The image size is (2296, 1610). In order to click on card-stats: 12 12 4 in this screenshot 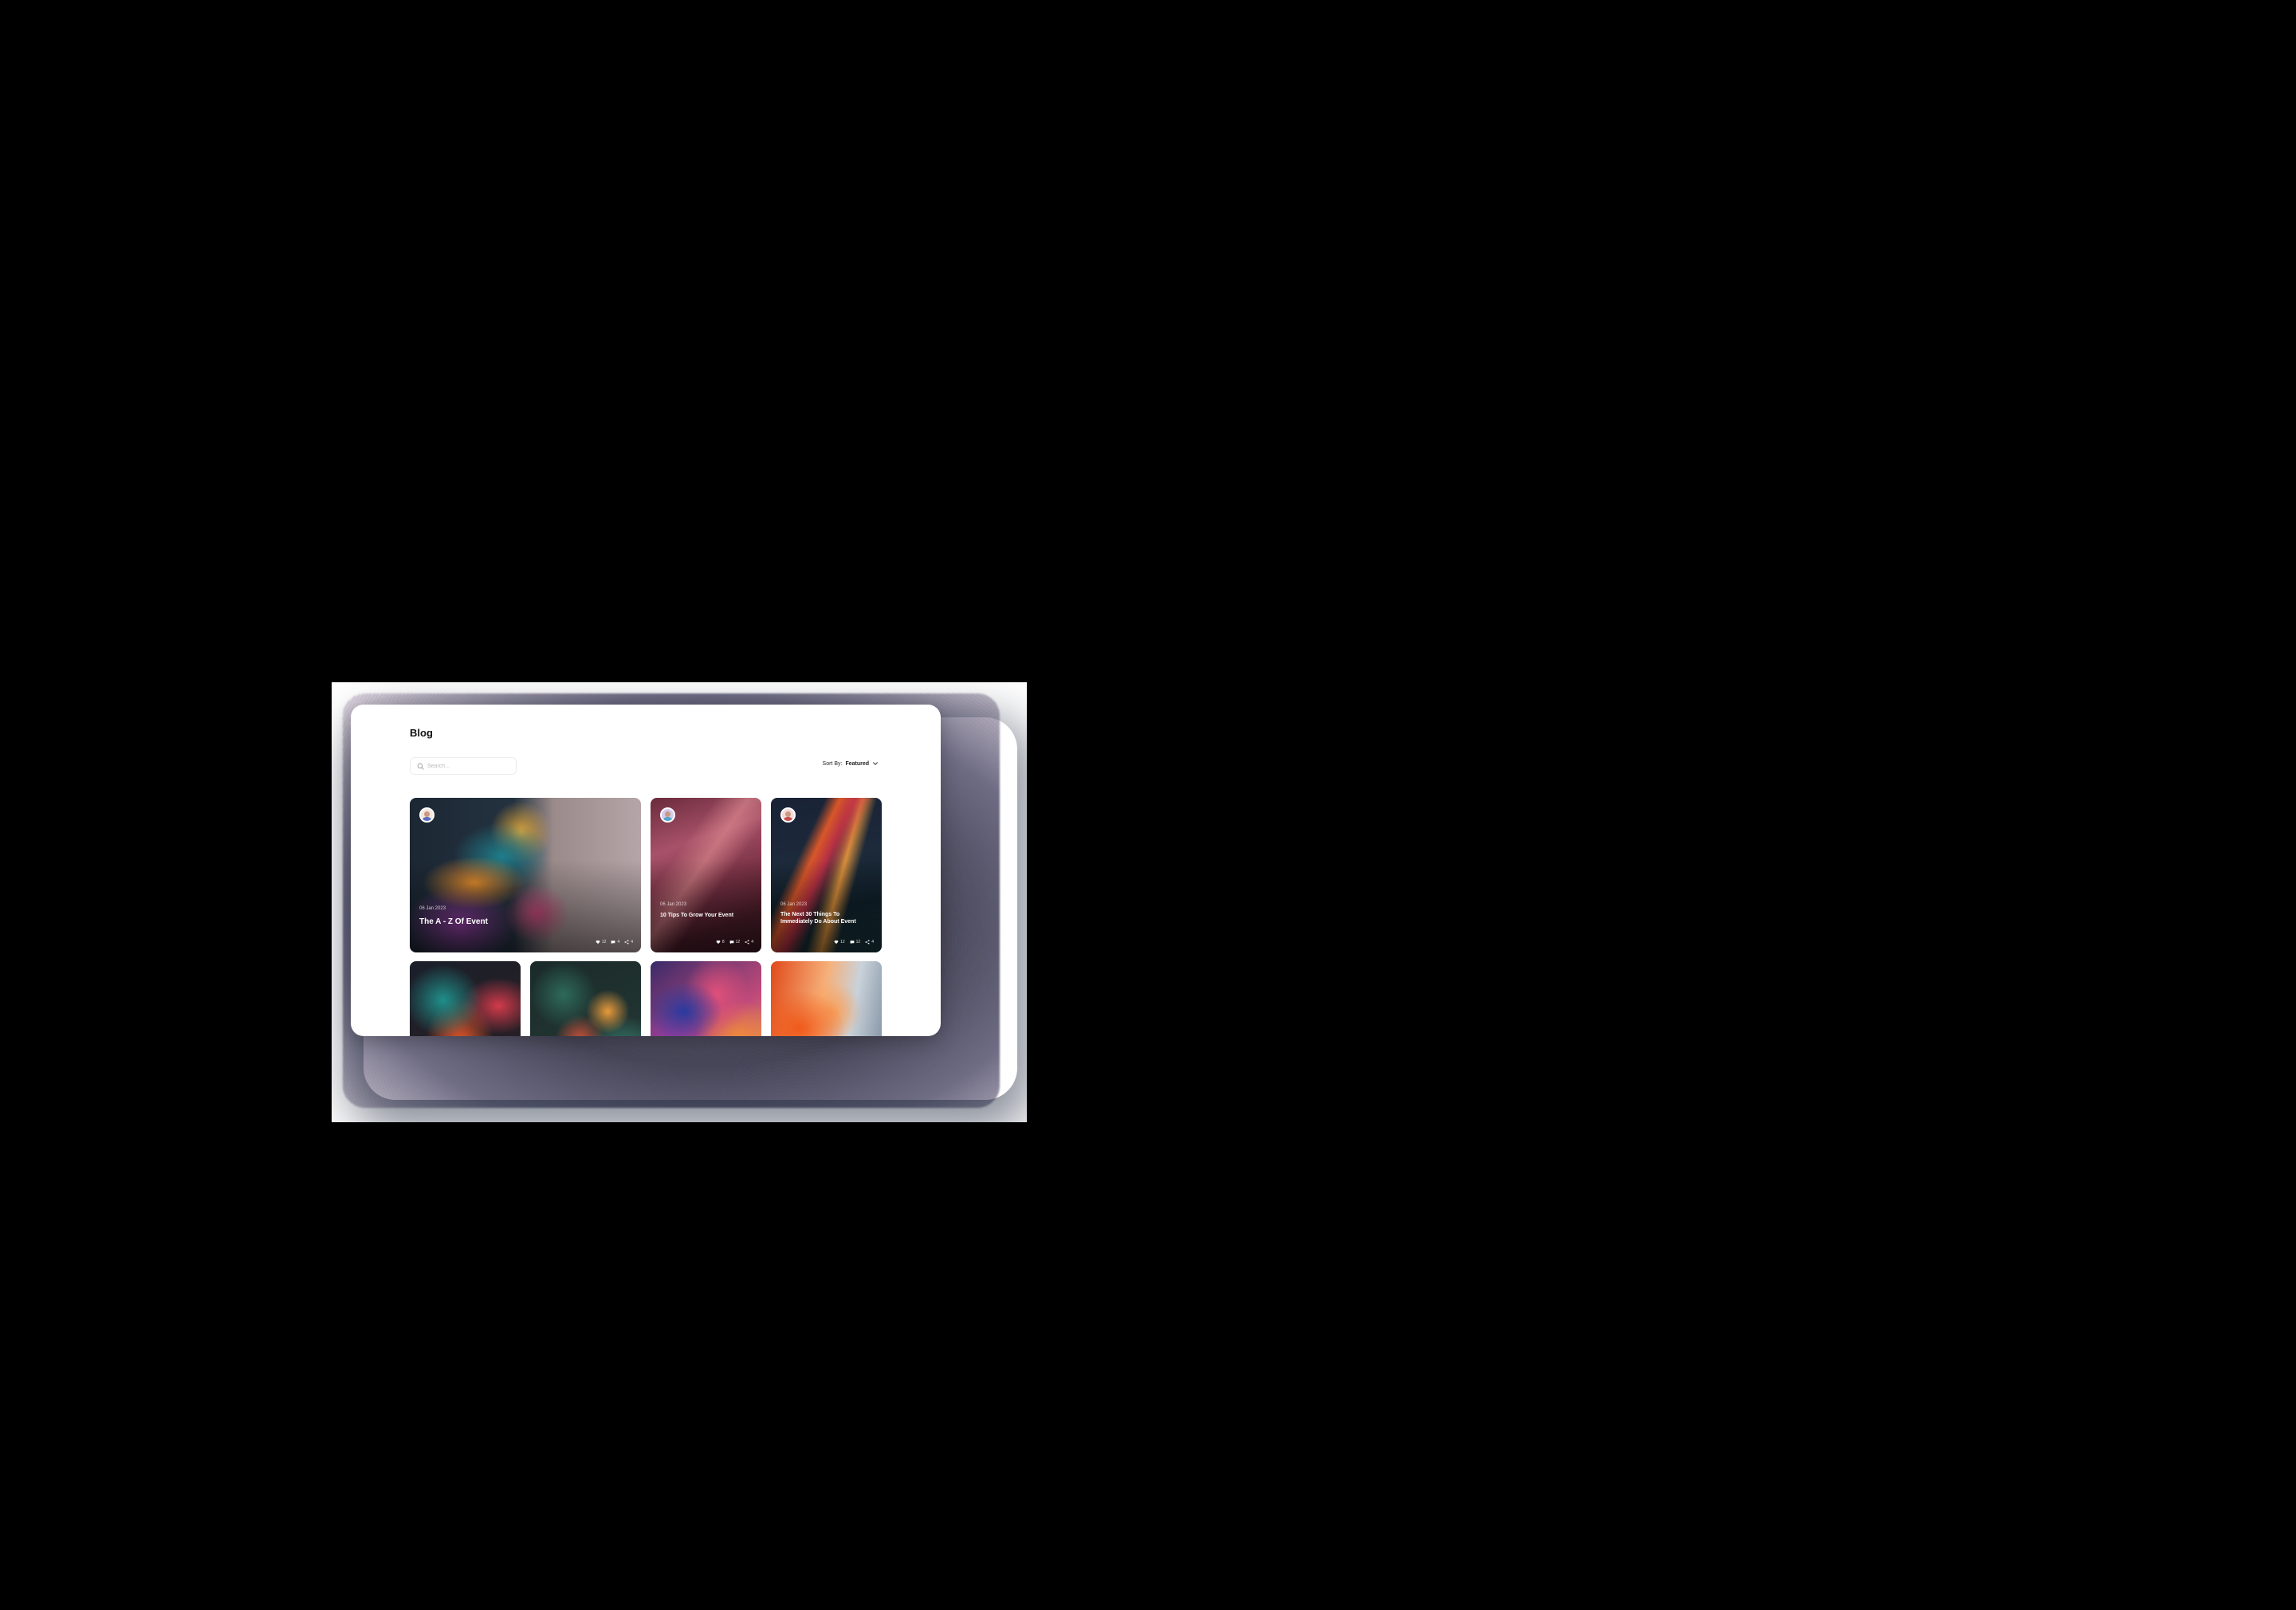, I will do `click(854, 942)`.